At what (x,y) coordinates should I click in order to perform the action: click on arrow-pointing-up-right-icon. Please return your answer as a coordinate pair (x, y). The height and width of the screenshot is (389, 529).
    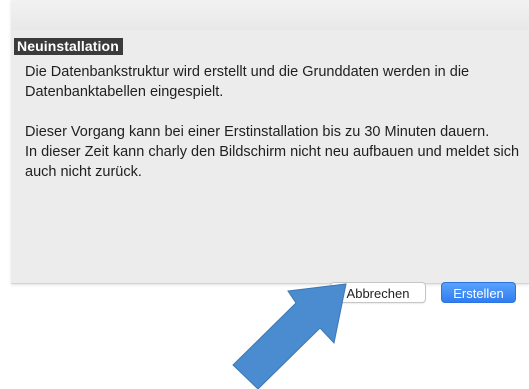
    Looking at the image, I should click on (289, 336).